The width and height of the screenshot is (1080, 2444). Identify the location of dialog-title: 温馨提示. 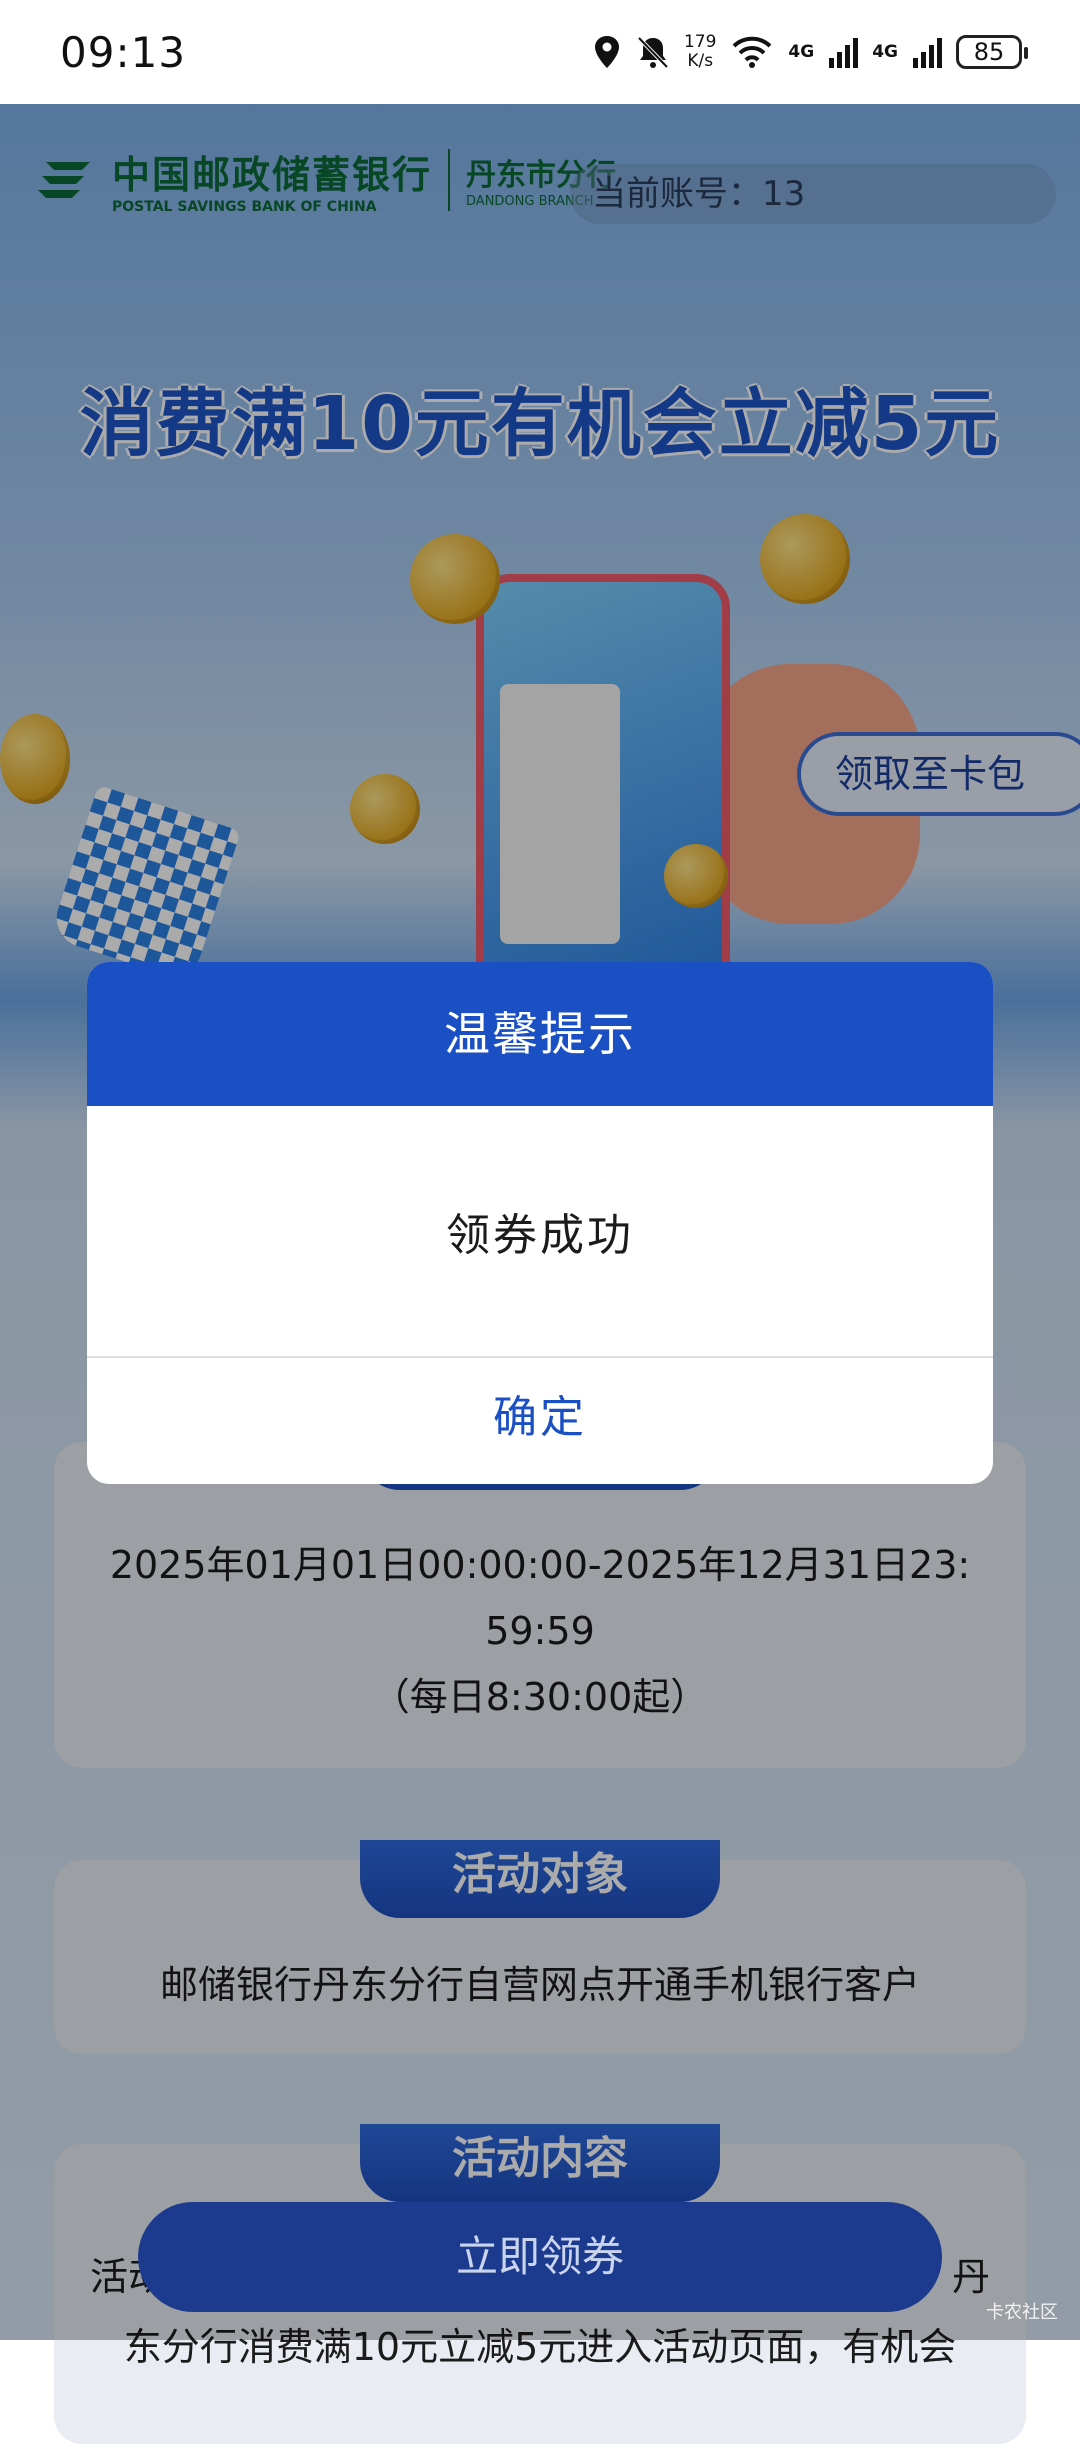
(540, 1034).